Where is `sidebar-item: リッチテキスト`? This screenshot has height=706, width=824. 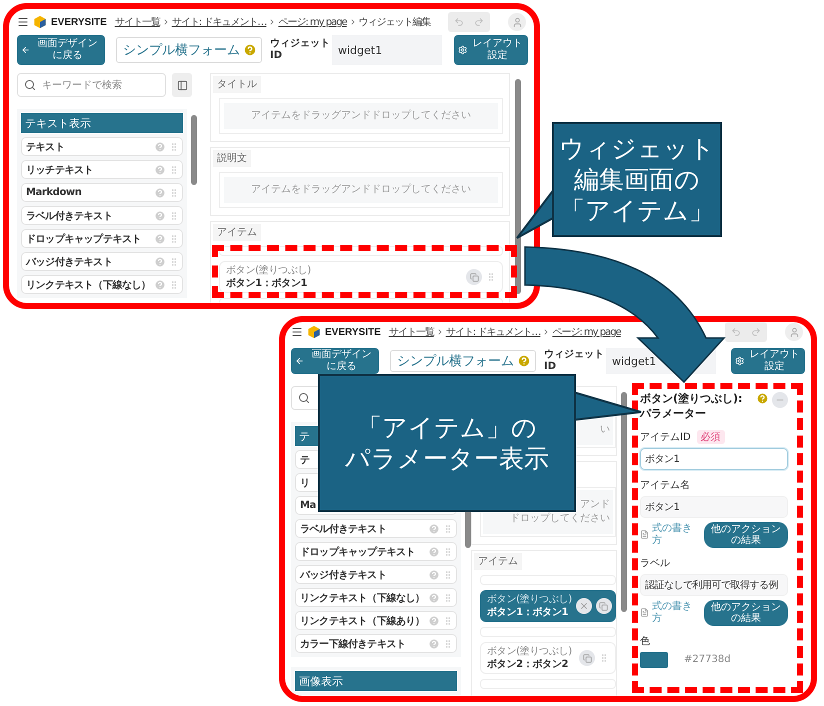 sidebar-item: リッチテキスト is located at coordinates (102, 169).